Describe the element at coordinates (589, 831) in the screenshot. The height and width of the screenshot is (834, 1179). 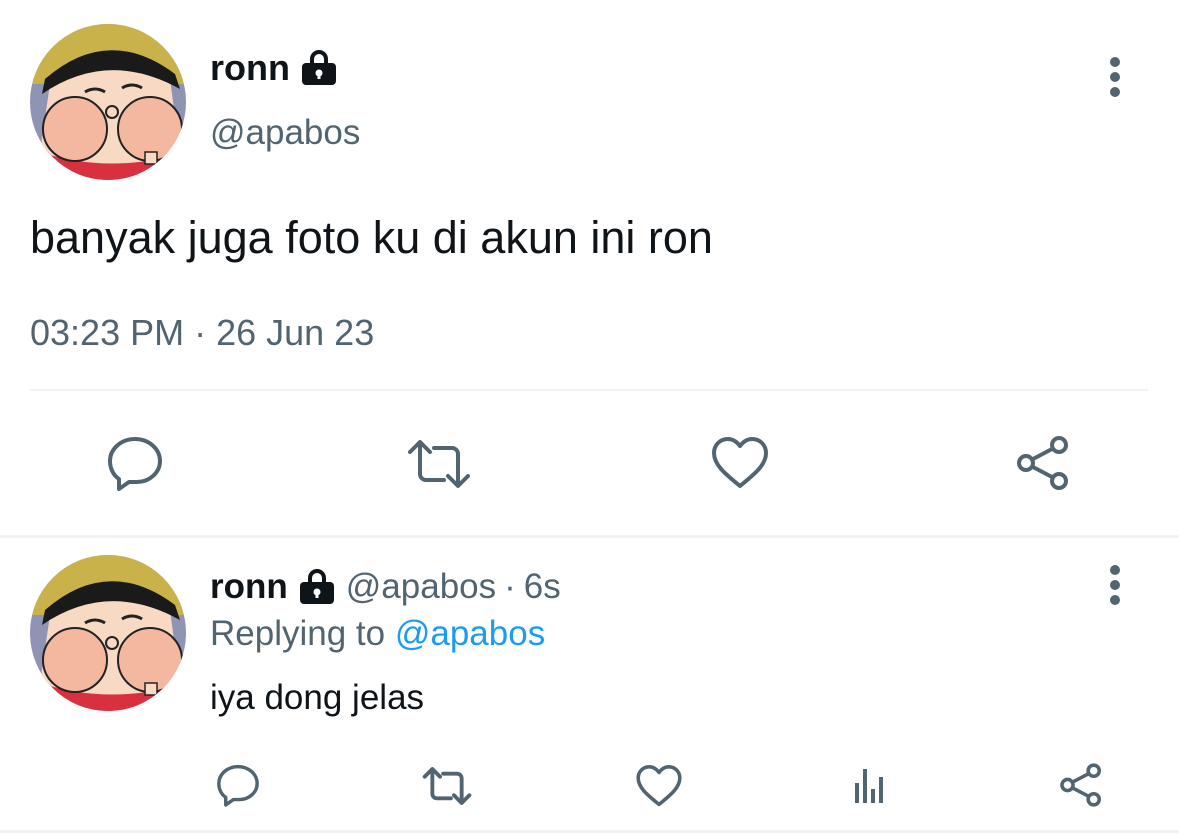
I see `bottom-divider` at that location.